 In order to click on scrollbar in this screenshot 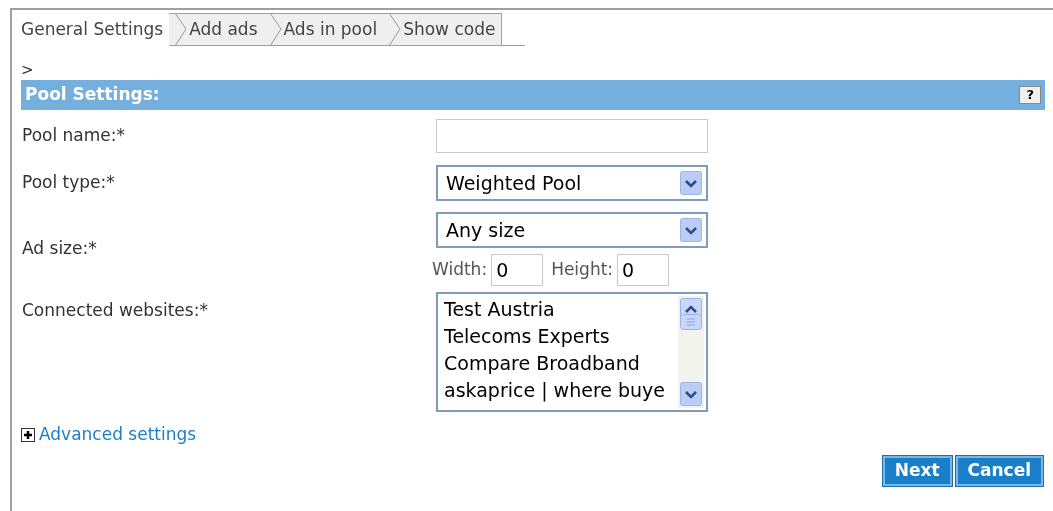, I will do `click(691, 352)`.